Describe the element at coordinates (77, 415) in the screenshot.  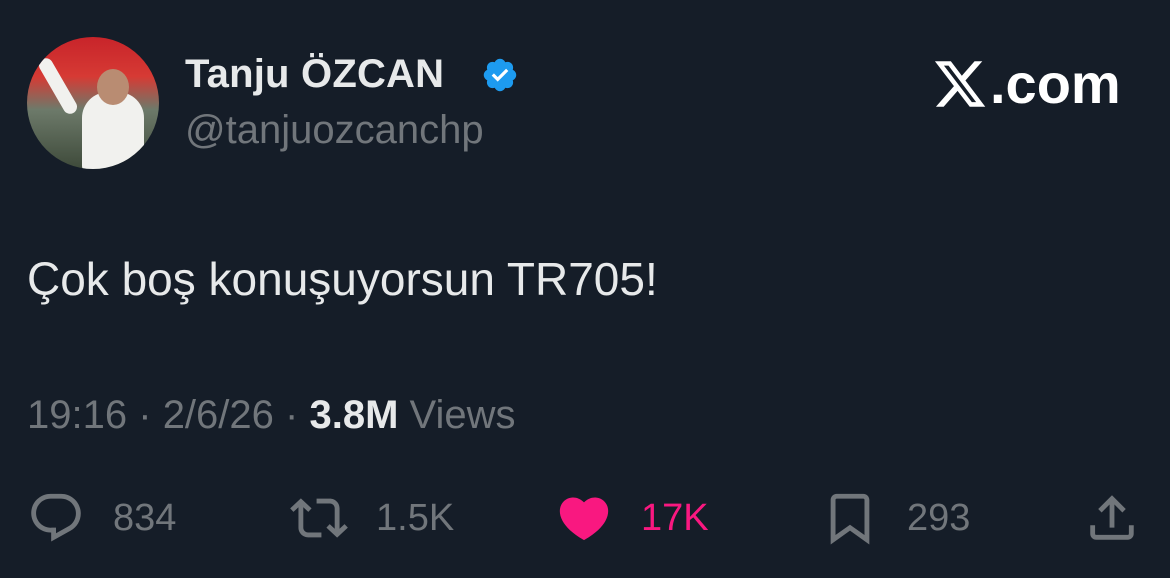
I see `tweet-time: 19:16` at that location.